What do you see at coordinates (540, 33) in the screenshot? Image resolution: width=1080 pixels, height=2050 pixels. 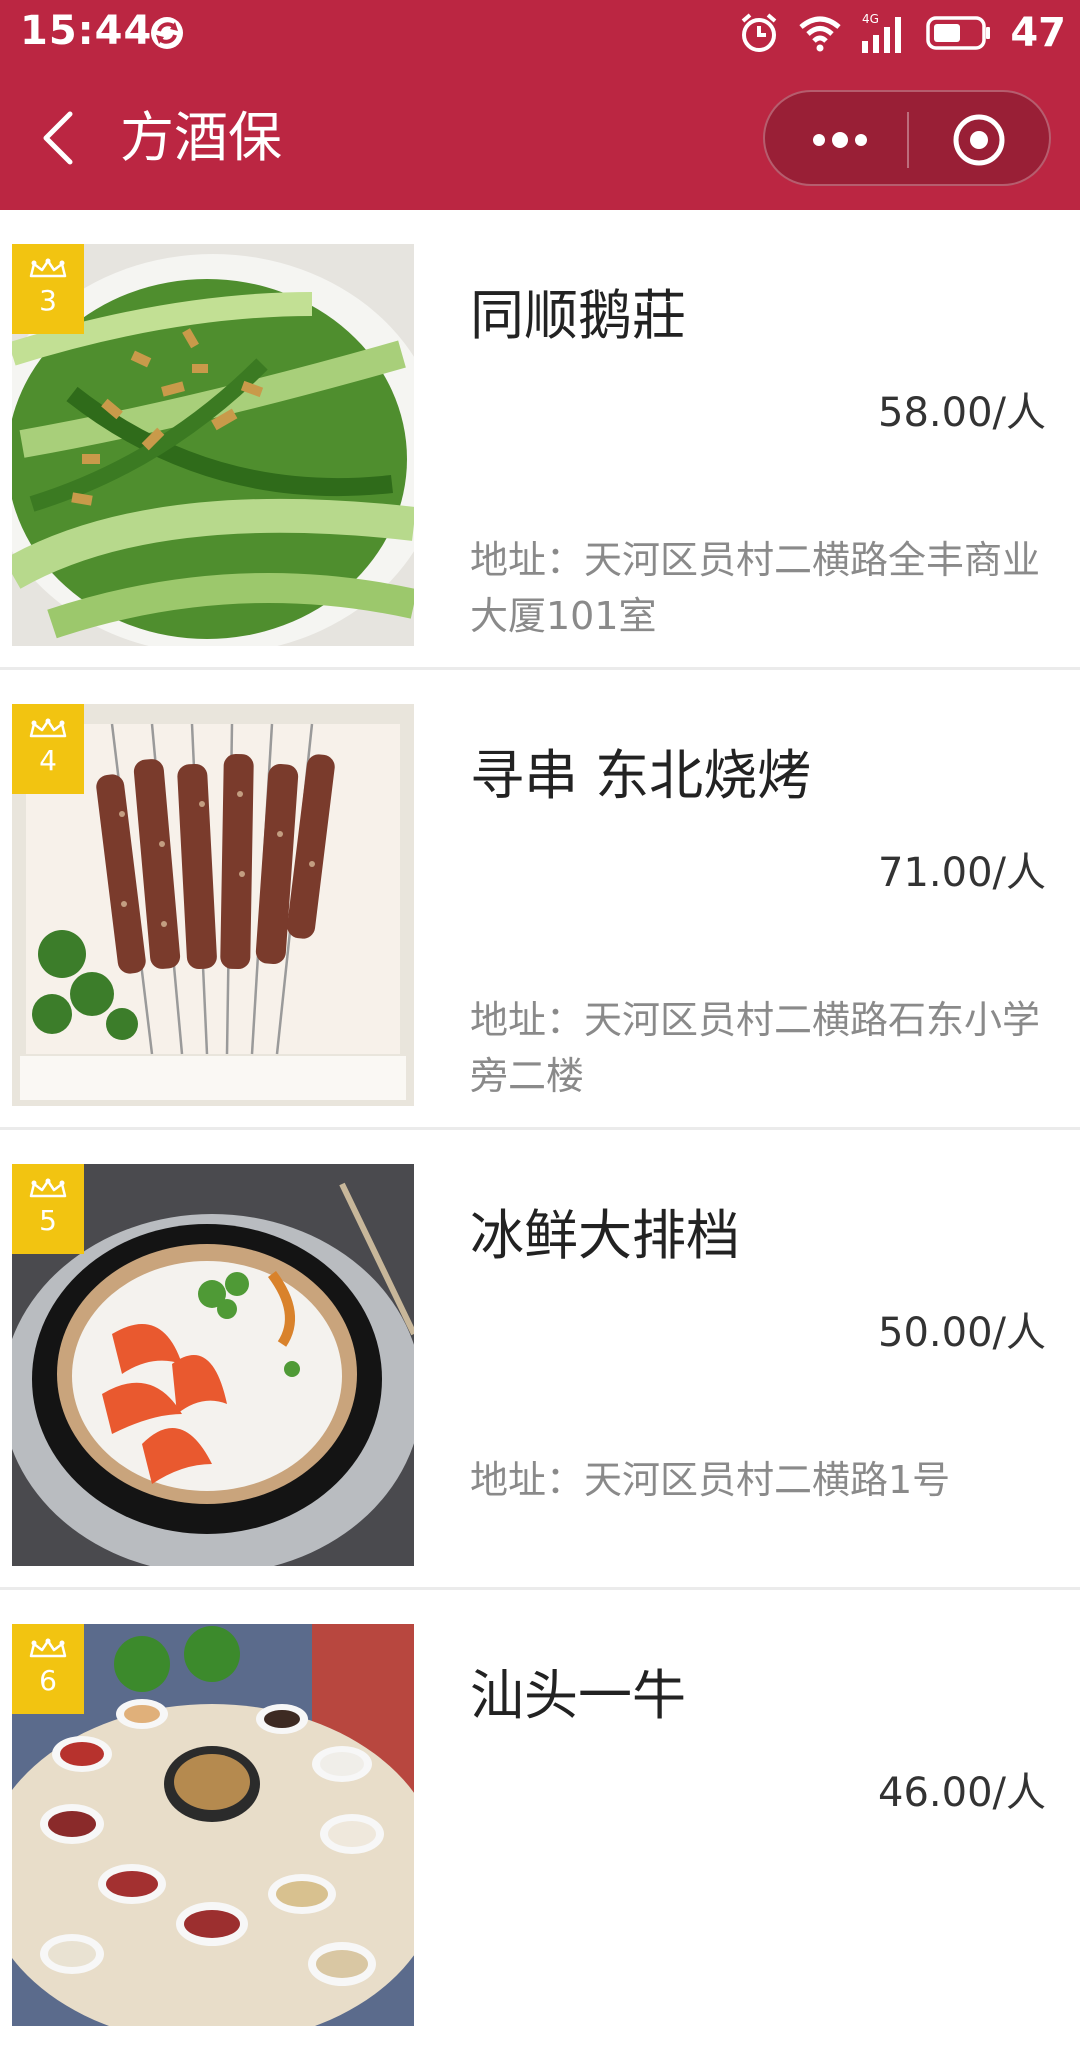 I see `status-bar: 15:44 4G 47` at bounding box center [540, 33].